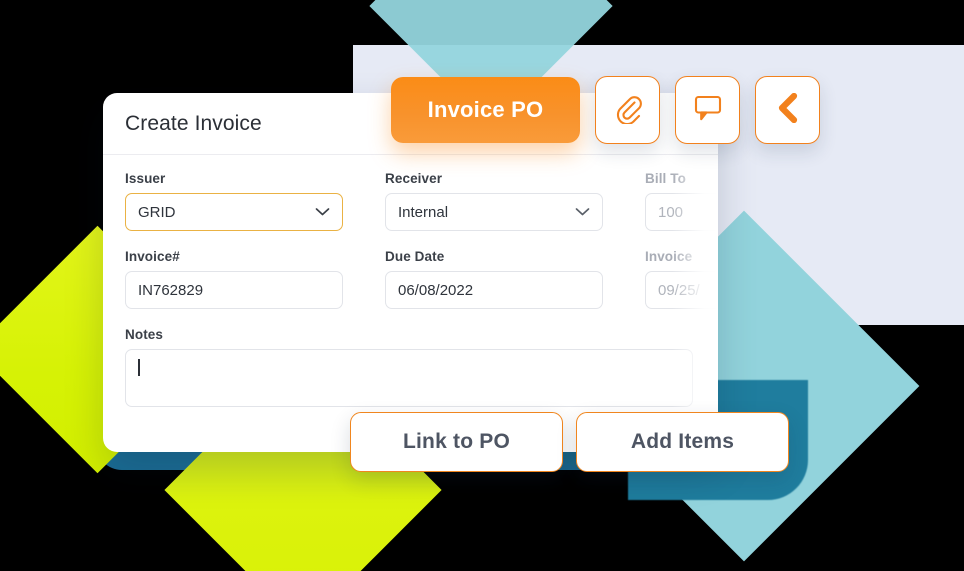  What do you see at coordinates (234, 290) in the screenshot?
I see `invoice-number-input: IN762829` at bounding box center [234, 290].